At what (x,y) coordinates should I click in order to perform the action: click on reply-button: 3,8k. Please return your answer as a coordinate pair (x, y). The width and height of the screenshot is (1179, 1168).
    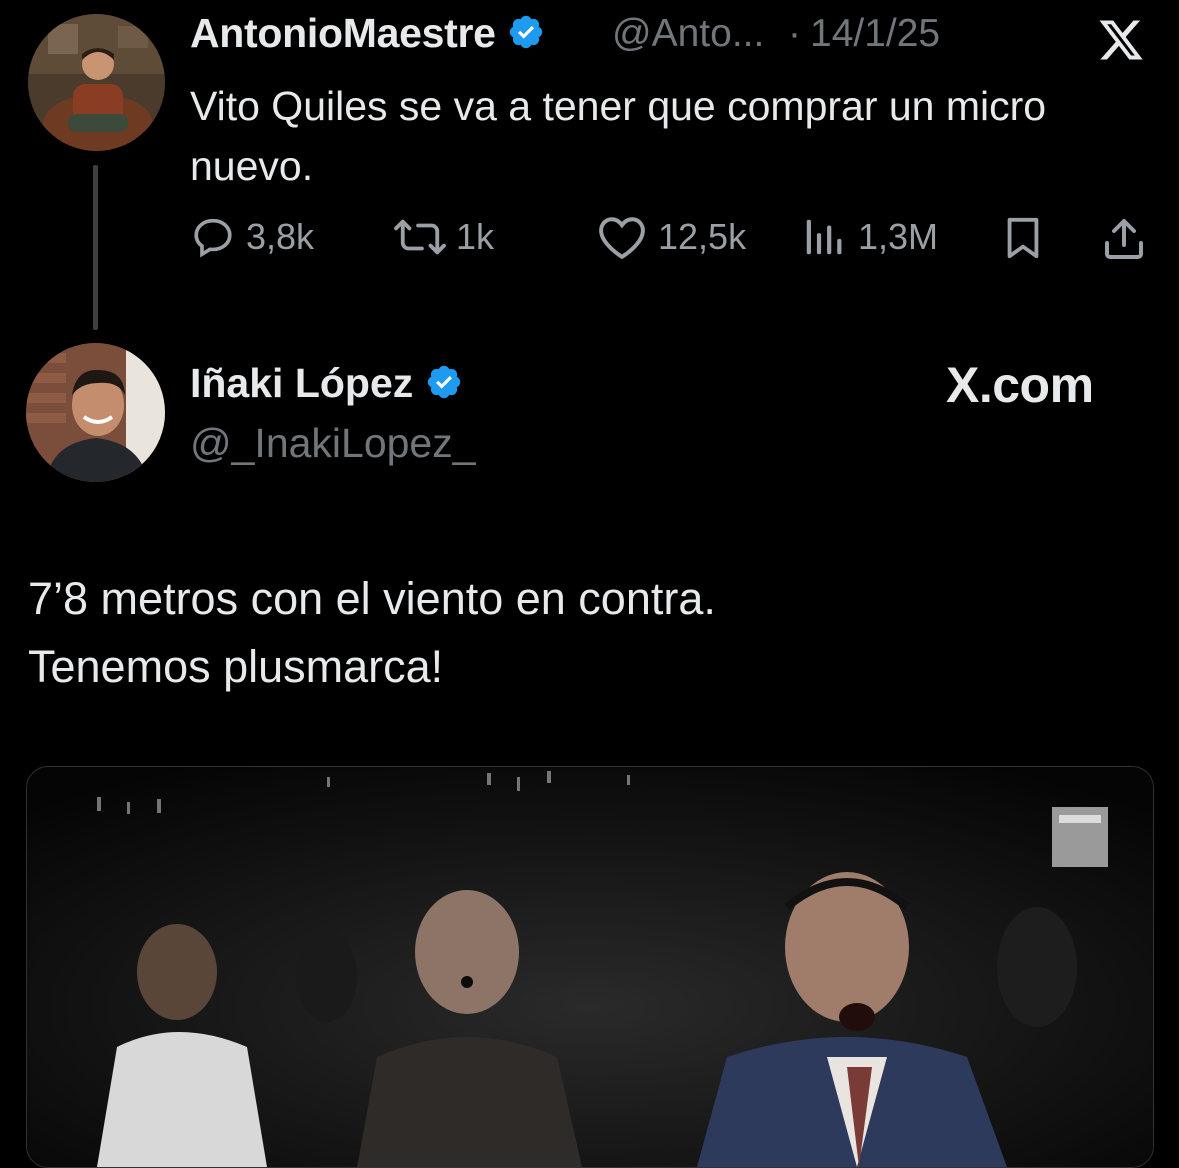
    Looking at the image, I should click on (252, 237).